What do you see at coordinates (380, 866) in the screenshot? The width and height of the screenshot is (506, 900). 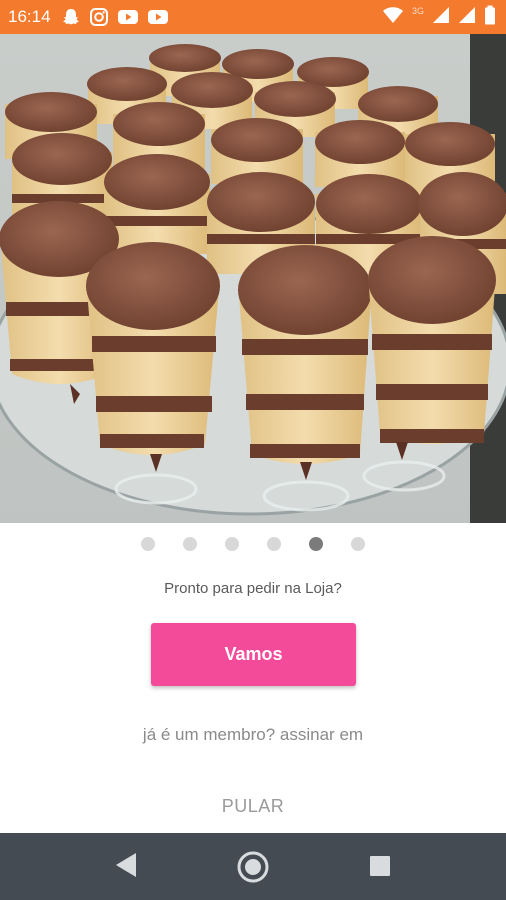 I see `recents-icon` at bounding box center [380, 866].